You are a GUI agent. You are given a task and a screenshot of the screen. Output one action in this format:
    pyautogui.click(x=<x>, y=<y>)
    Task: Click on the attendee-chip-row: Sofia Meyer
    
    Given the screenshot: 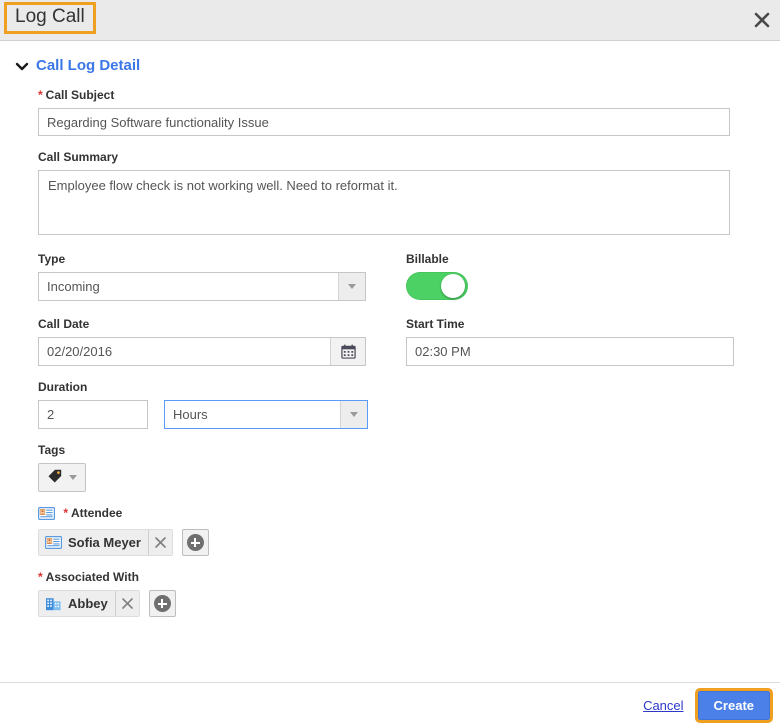 What is the action you would take?
    pyautogui.click(x=409, y=542)
    